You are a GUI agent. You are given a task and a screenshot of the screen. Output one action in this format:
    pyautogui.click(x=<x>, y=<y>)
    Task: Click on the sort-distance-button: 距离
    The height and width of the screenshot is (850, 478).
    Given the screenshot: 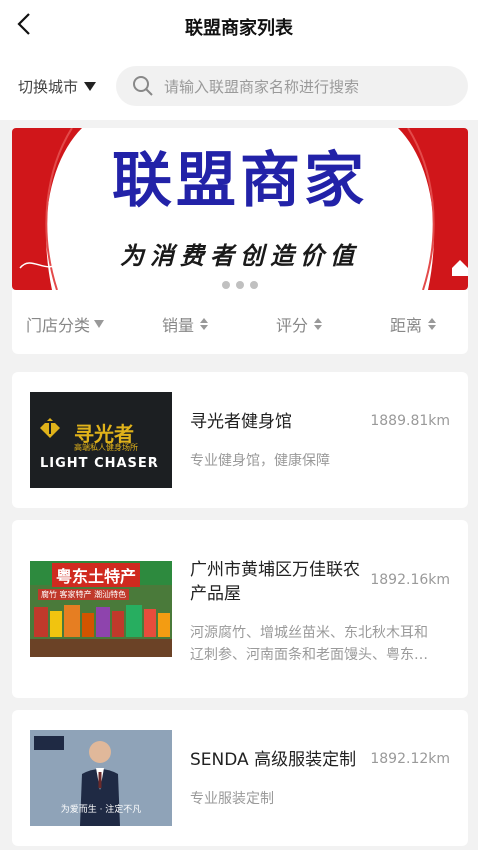 What is the action you would take?
    pyautogui.click(x=413, y=324)
    